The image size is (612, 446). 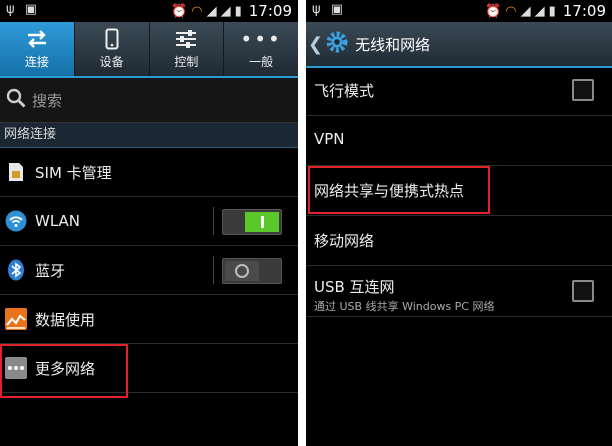 I want to click on list-item-label: 蓝牙, so click(x=50, y=270).